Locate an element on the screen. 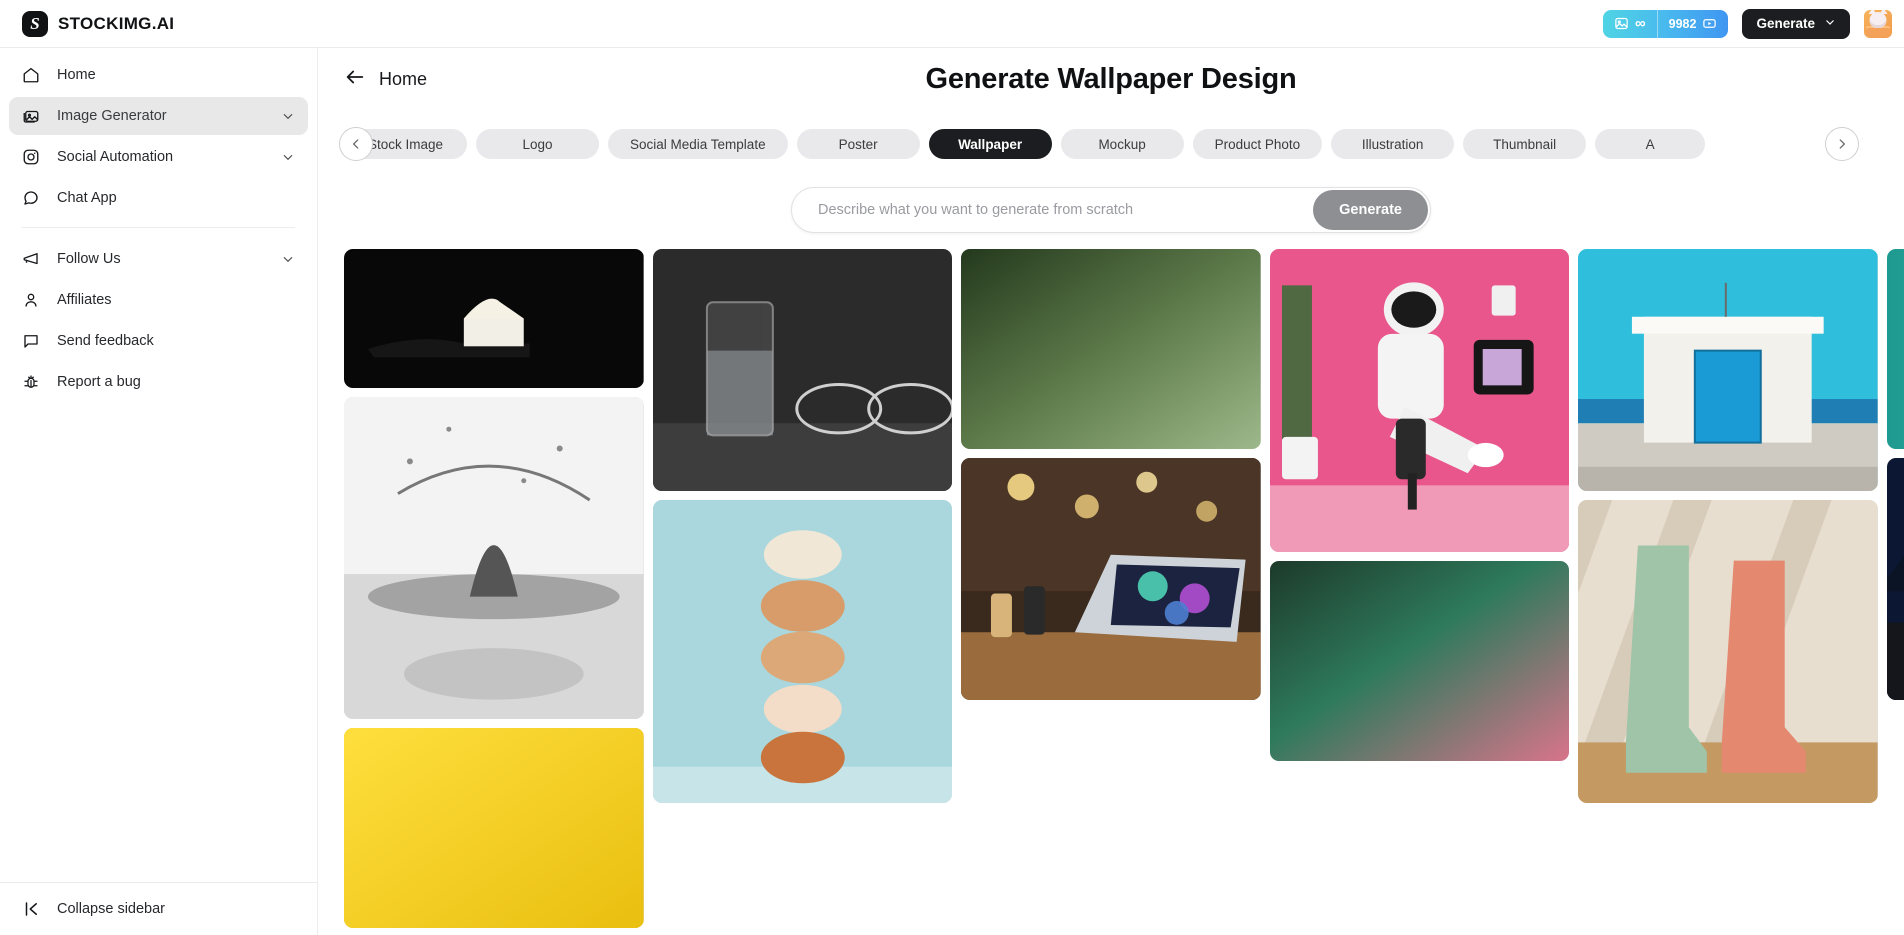  category-chip-label: A is located at coordinates (1650, 144).